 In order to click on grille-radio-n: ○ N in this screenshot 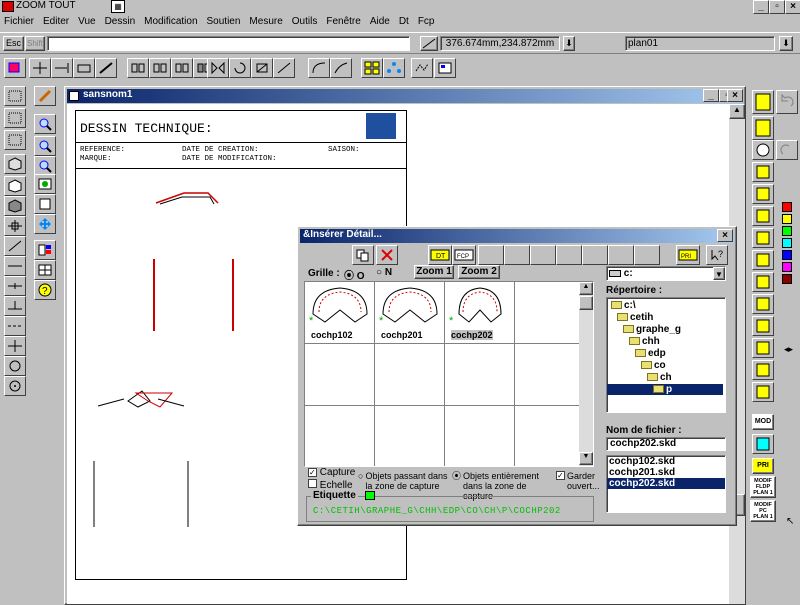, I will do `click(384, 272)`.